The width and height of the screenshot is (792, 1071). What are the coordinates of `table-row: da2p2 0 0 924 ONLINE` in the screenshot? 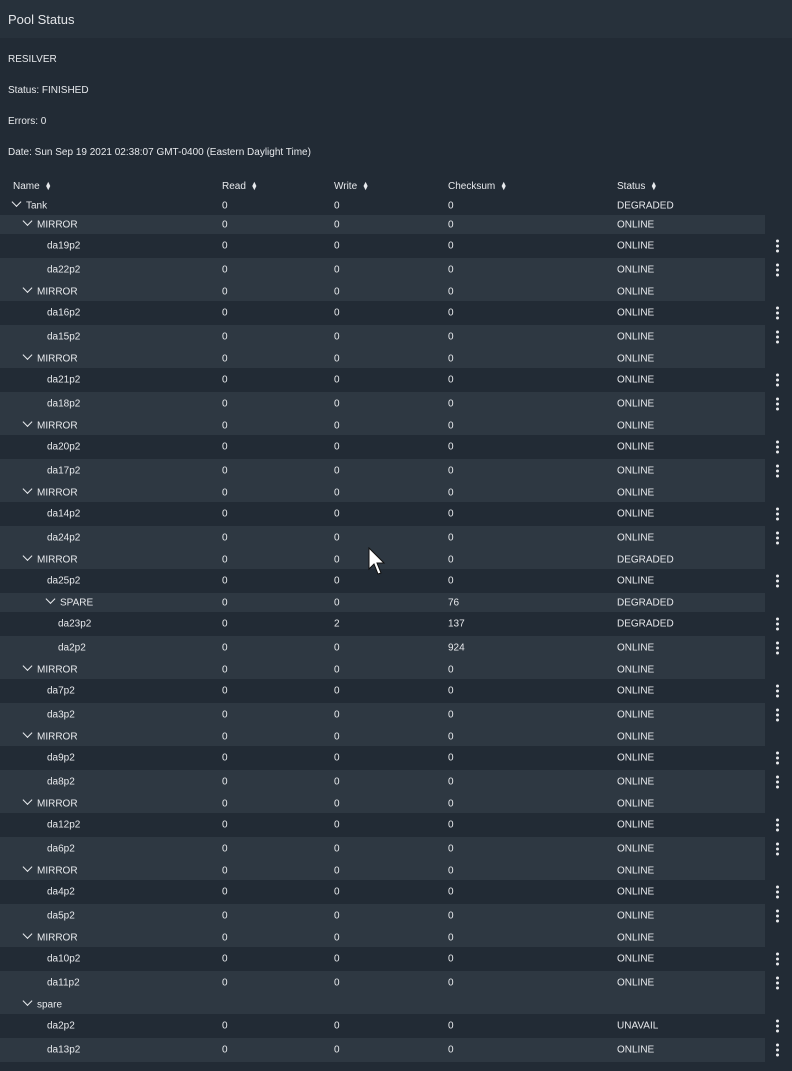 It's located at (389, 648).